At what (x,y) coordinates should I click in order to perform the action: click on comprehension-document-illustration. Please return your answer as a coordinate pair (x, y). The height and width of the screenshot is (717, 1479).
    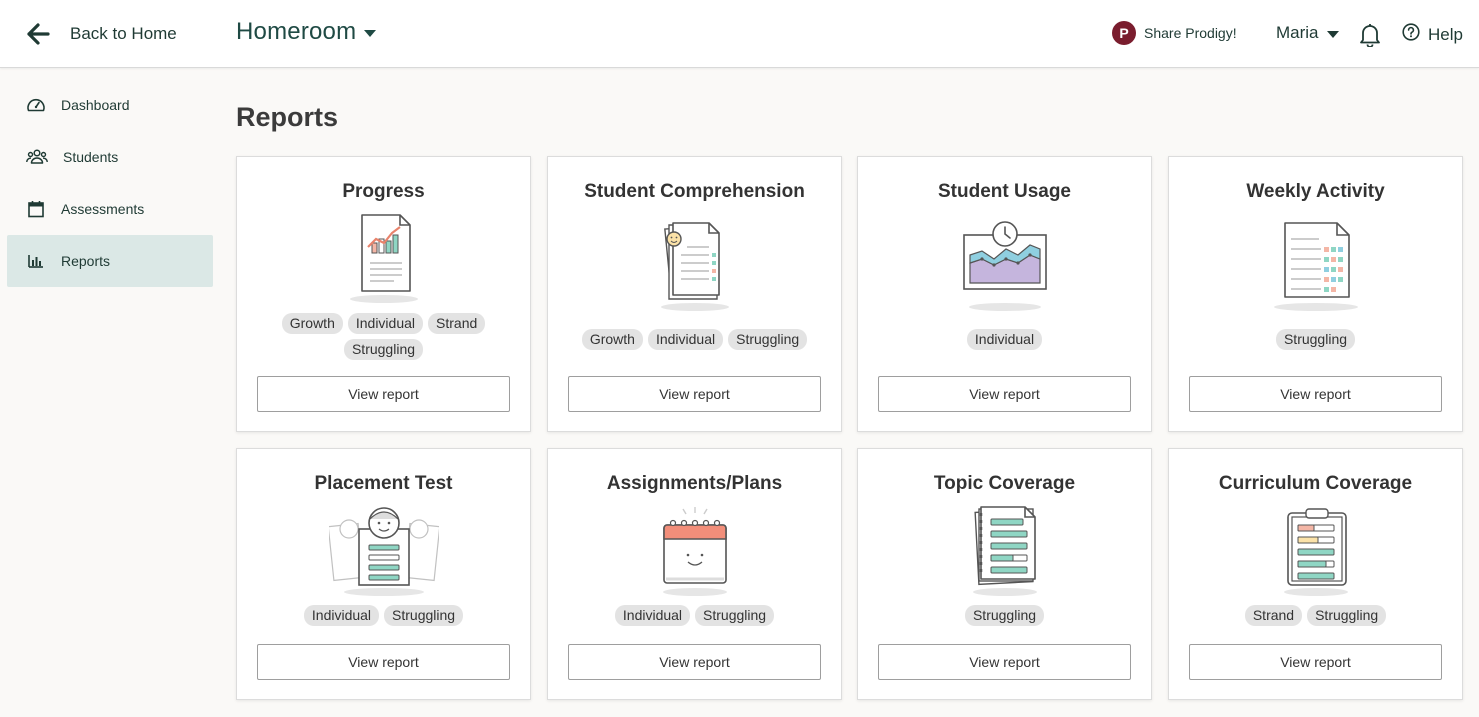
    Looking at the image, I should click on (695, 268).